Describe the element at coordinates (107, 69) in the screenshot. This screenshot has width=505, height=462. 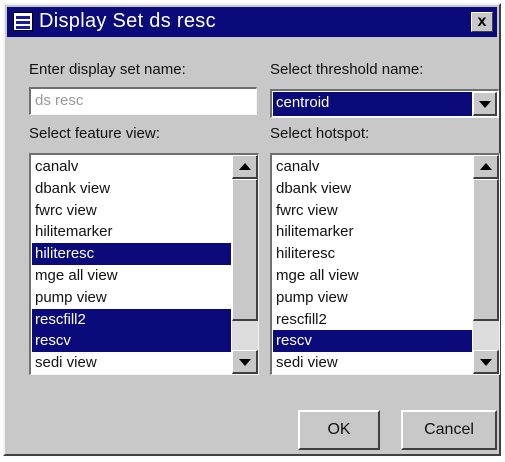
I see `display-set-name-label: Enter display set name:` at that location.